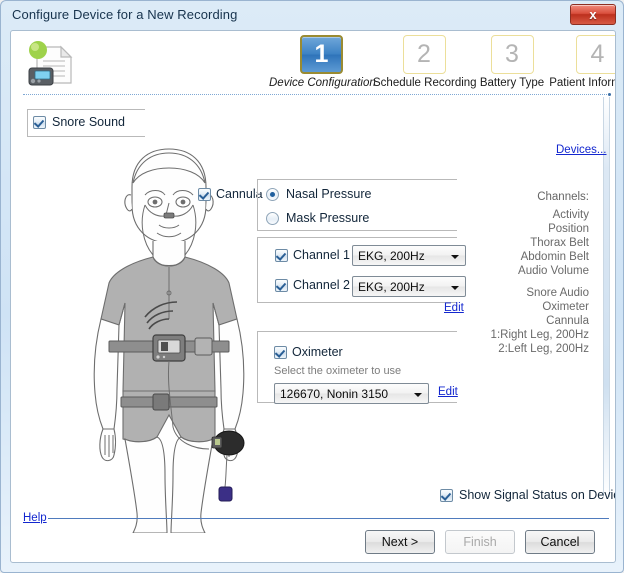  What do you see at coordinates (51, 63) in the screenshot?
I see `recording-document-icon` at bounding box center [51, 63].